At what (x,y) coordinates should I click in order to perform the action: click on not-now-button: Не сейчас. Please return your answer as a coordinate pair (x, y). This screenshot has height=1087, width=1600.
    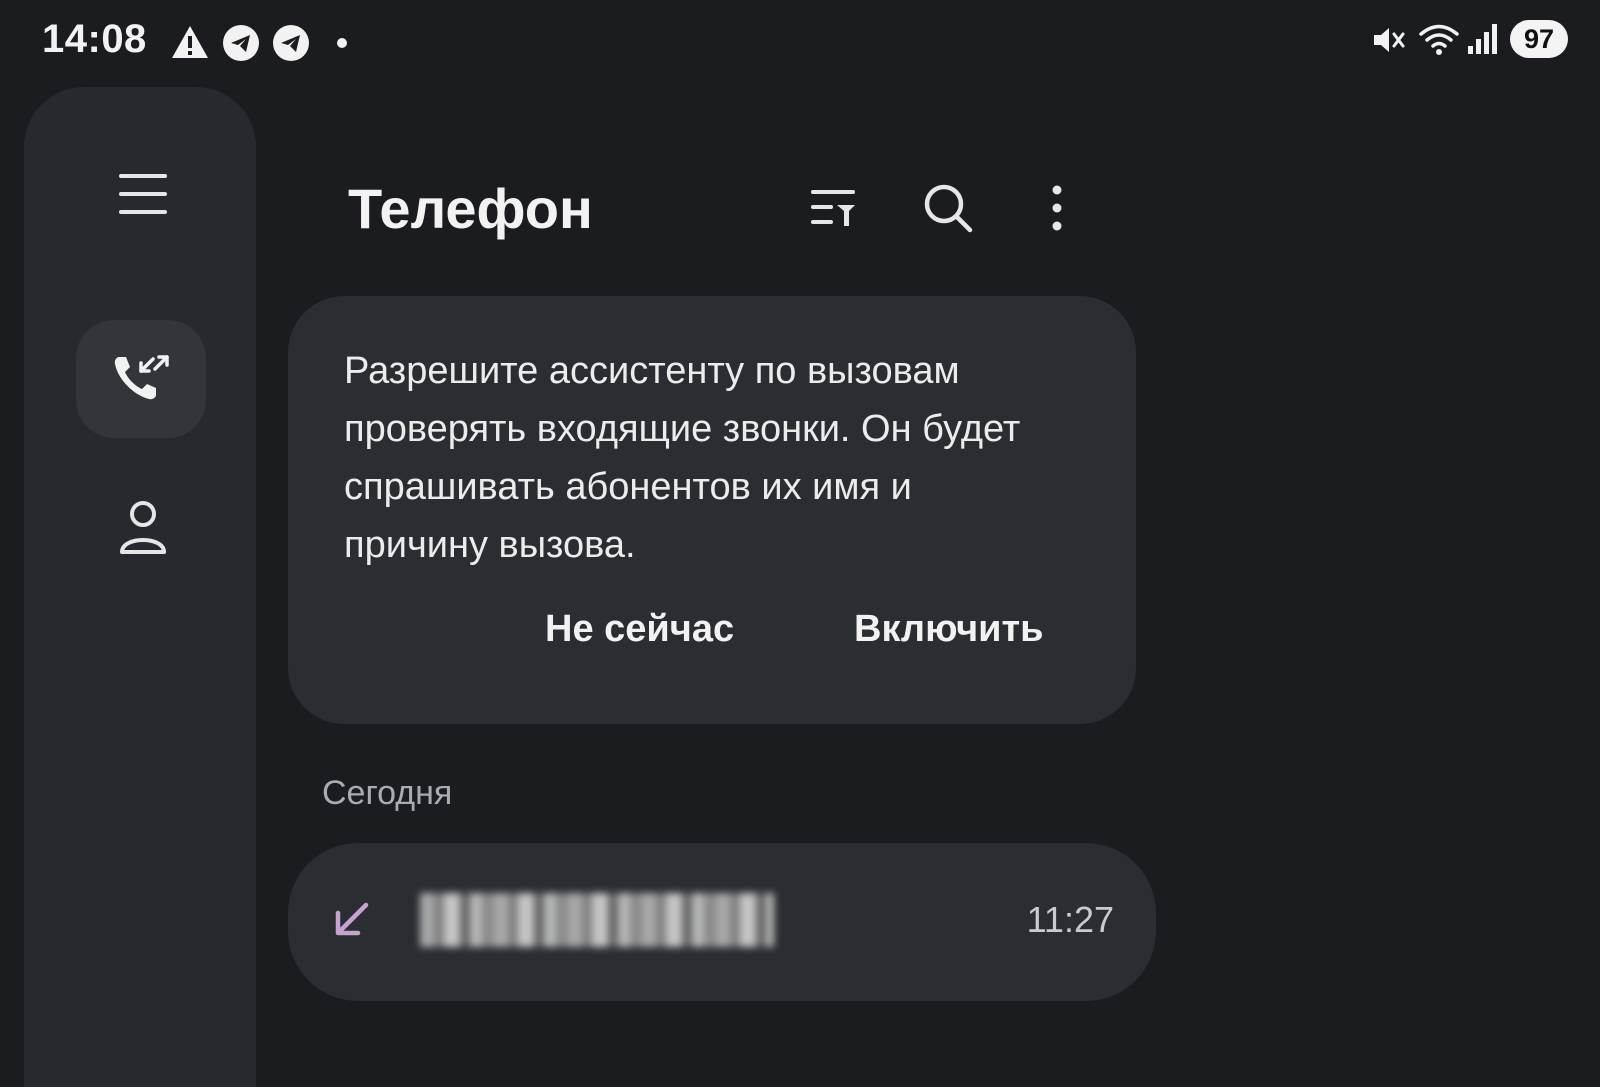
    Looking at the image, I should click on (639, 629).